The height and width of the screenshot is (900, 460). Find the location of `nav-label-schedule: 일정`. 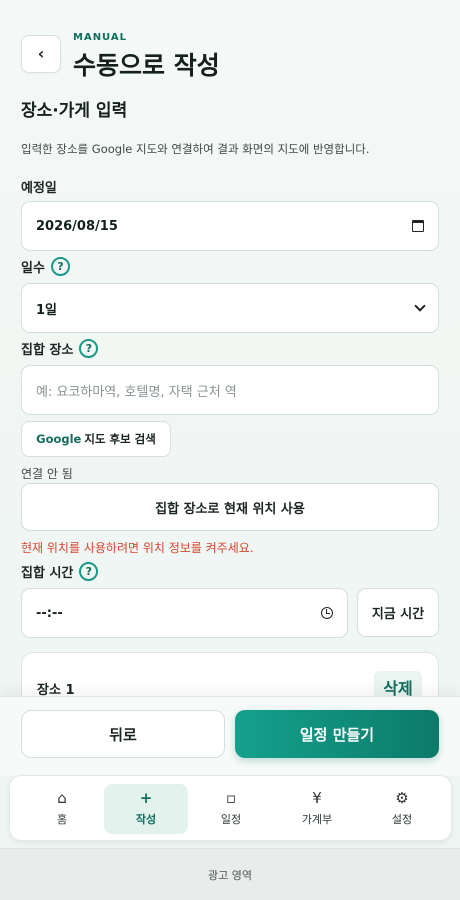

nav-label-schedule: 일정 is located at coordinates (231, 819).